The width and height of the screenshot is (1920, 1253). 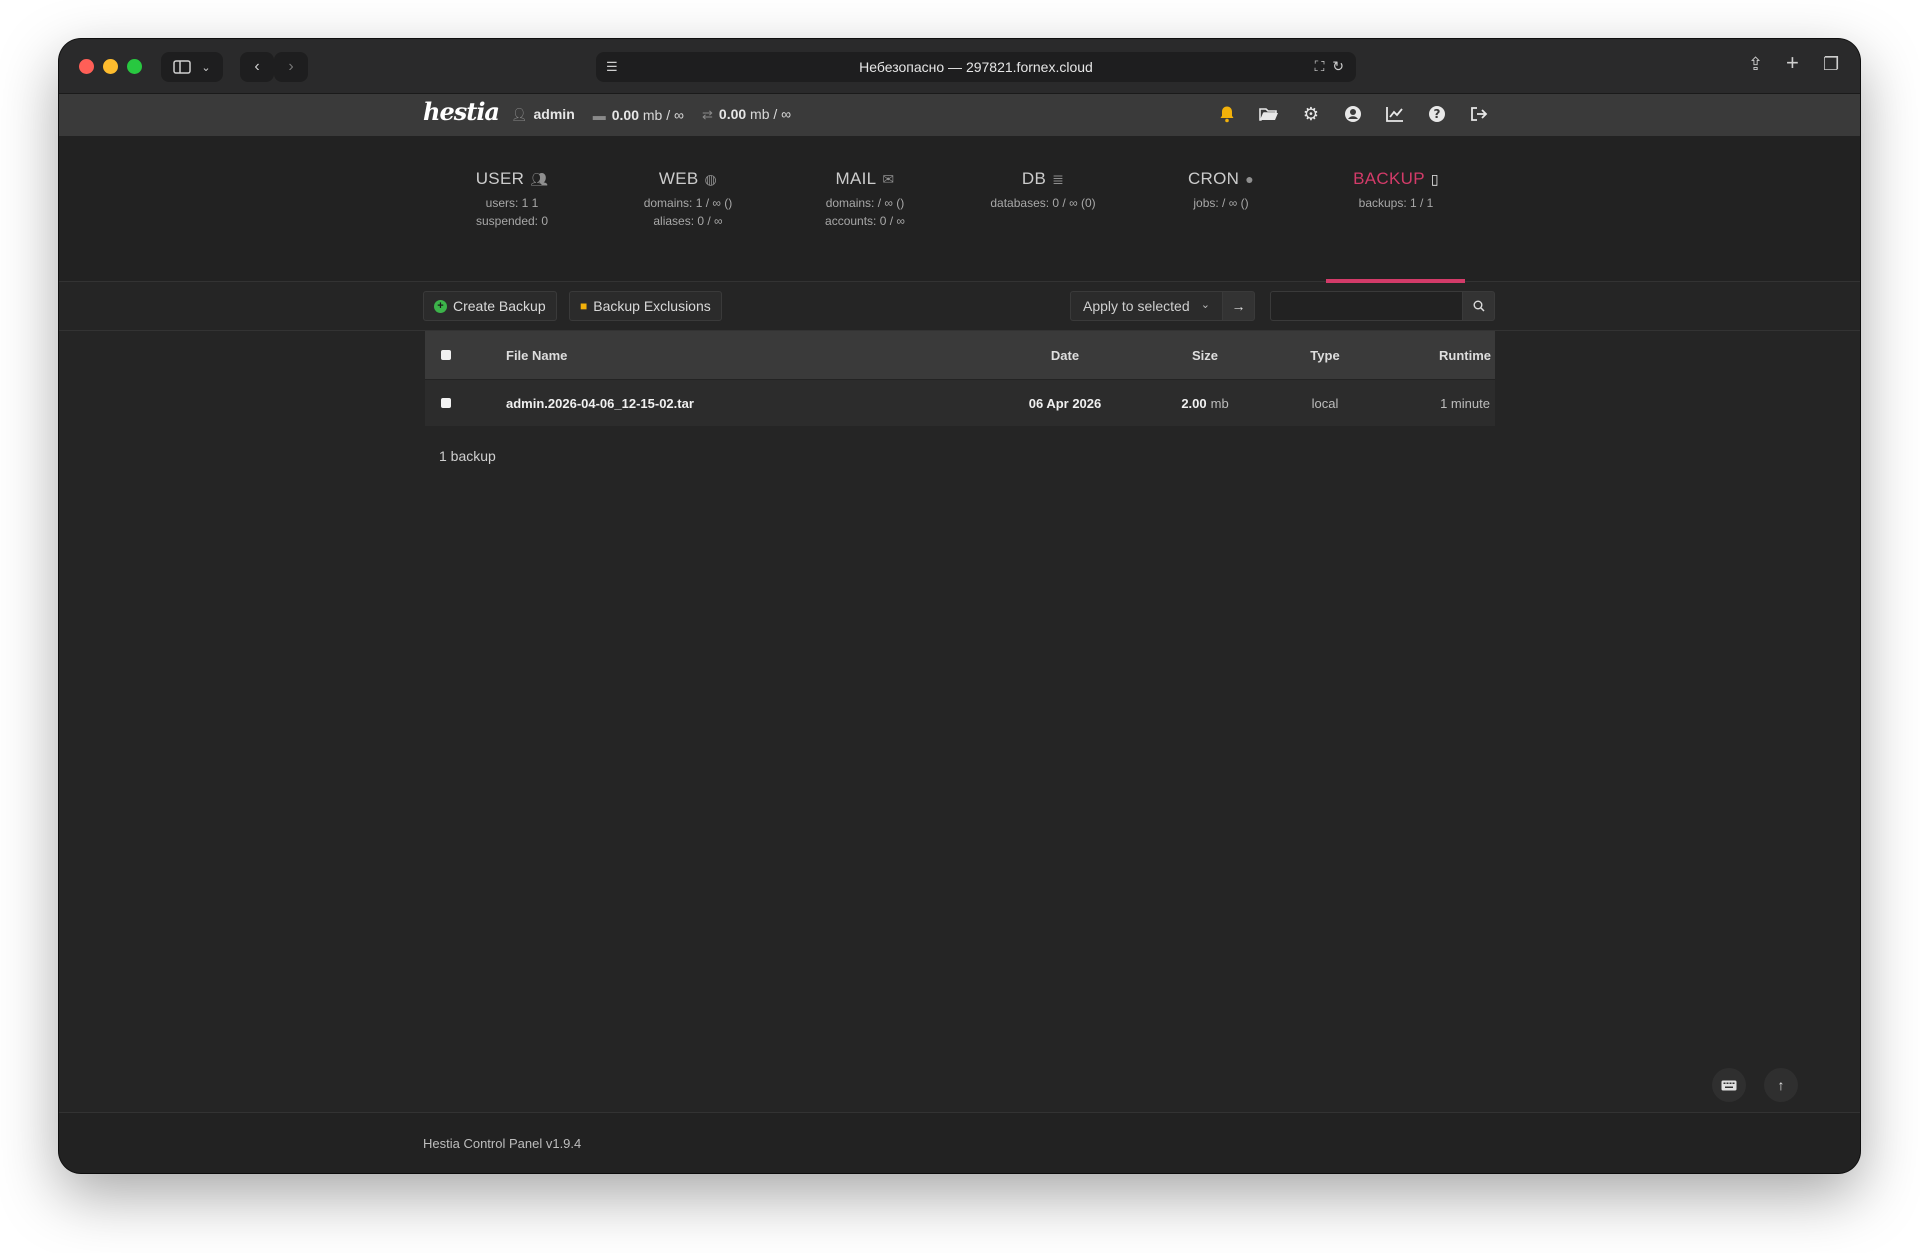 I want to click on create-backup-button: + Create Backup, so click(x=490, y=306).